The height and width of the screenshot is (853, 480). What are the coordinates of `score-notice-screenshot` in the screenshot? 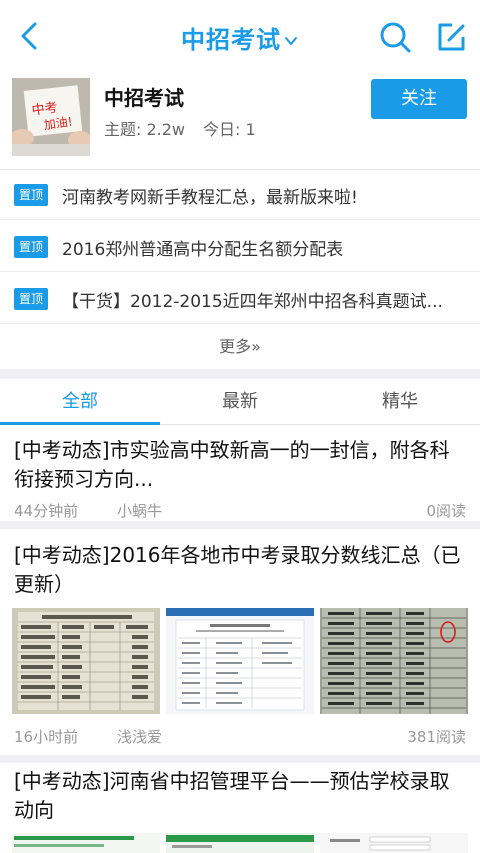 It's located at (240, 661).